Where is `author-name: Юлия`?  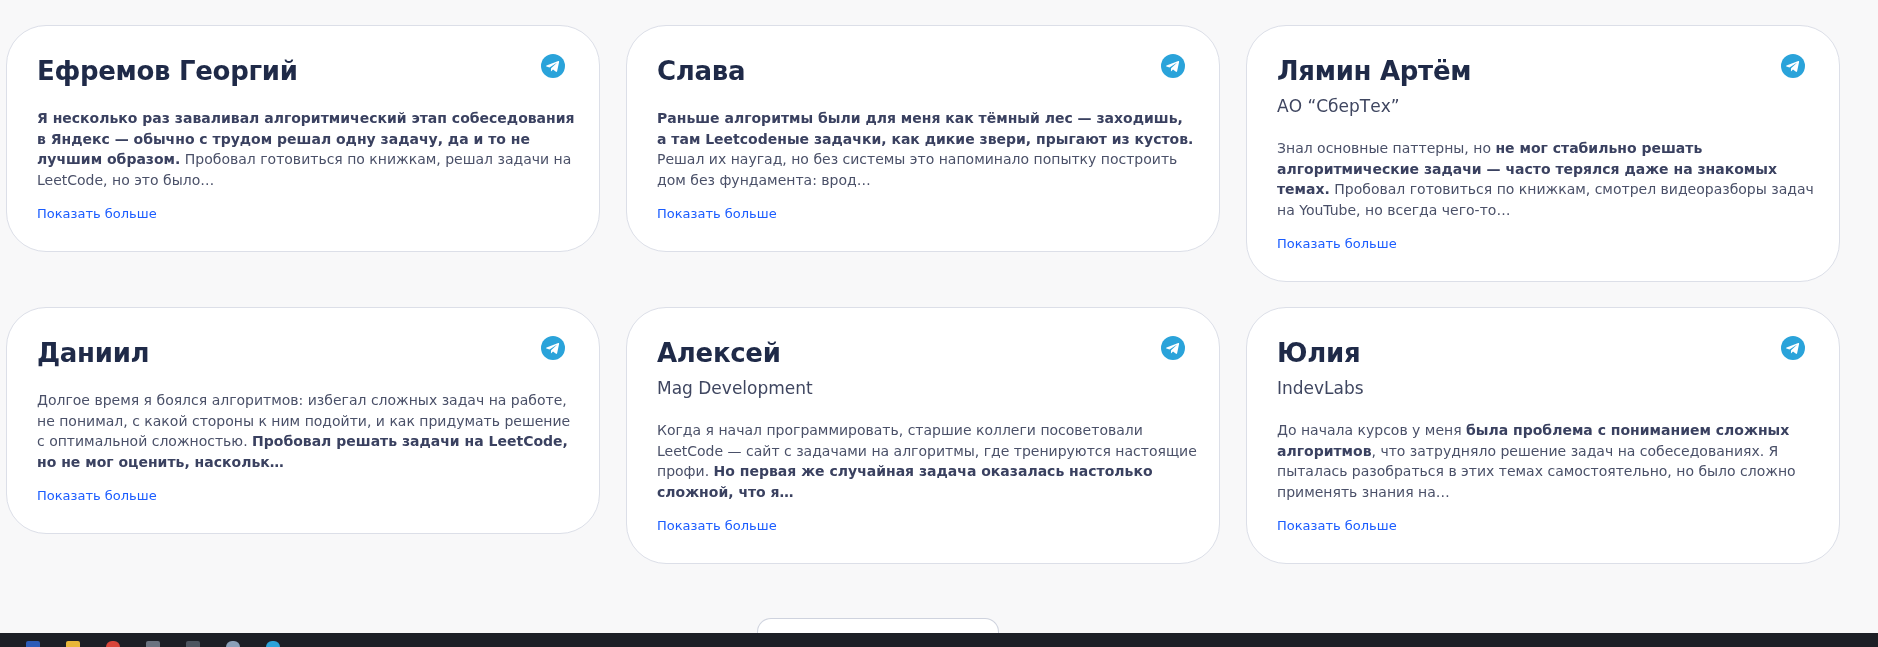 author-name: Юлия is located at coordinates (1319, 353).